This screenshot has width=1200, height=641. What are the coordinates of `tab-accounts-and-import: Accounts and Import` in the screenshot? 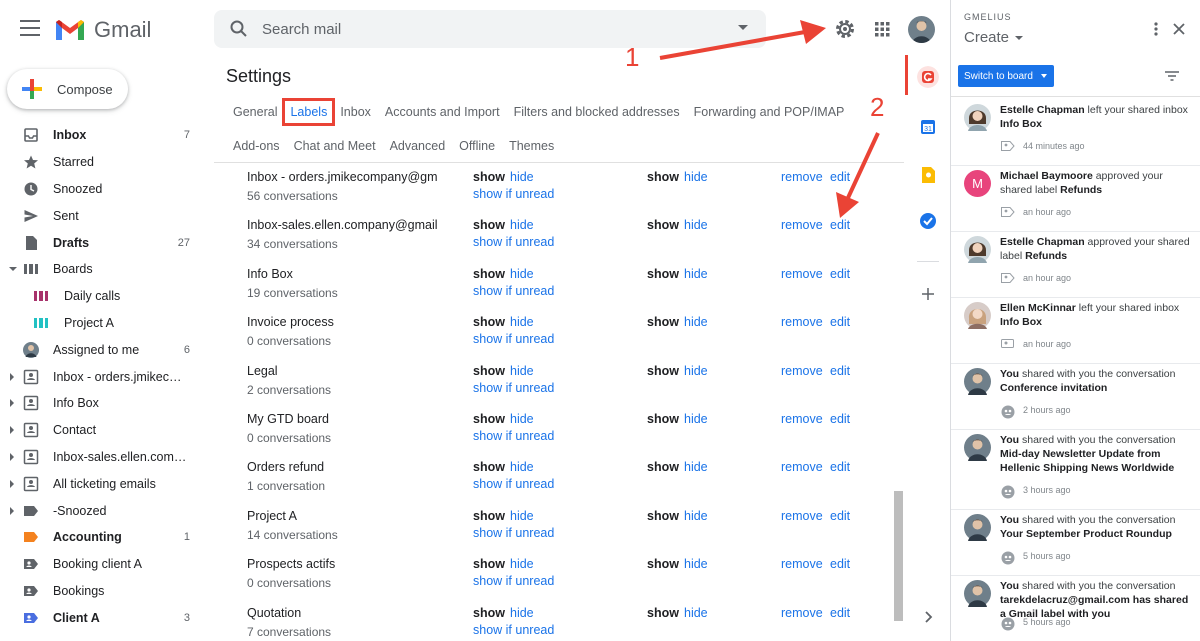 It's located at (442, 112).